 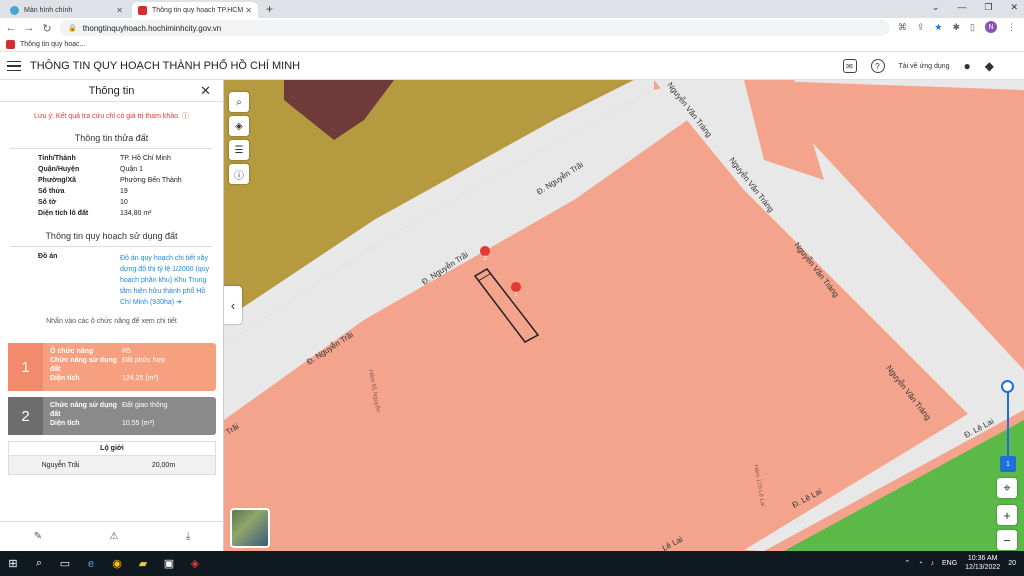 I want to click on layers-icon: ◈, so click(x=239, y=126).